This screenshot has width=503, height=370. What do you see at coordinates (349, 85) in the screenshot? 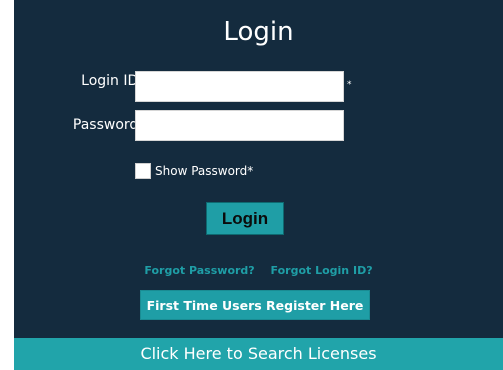
I see `required-marker: *` at bounding box center [349, 85].